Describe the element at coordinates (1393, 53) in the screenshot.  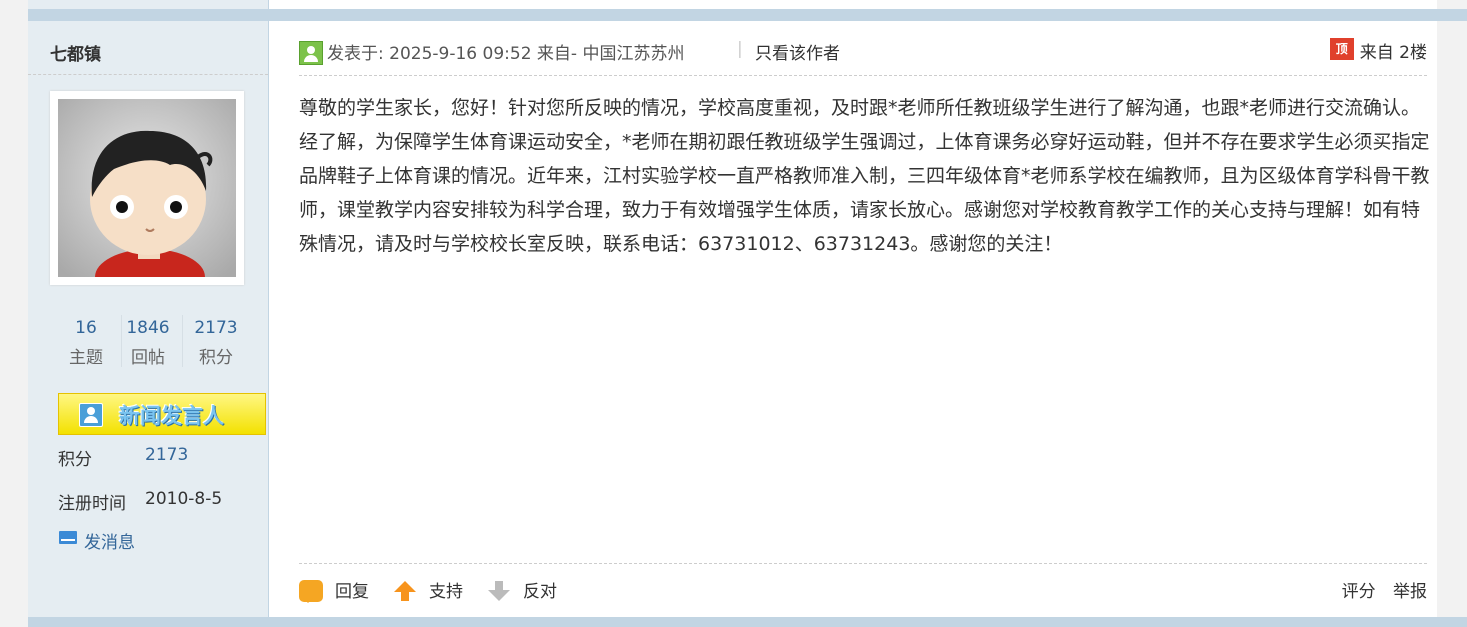
I see `floor-label: 来自 2楼` at that location.